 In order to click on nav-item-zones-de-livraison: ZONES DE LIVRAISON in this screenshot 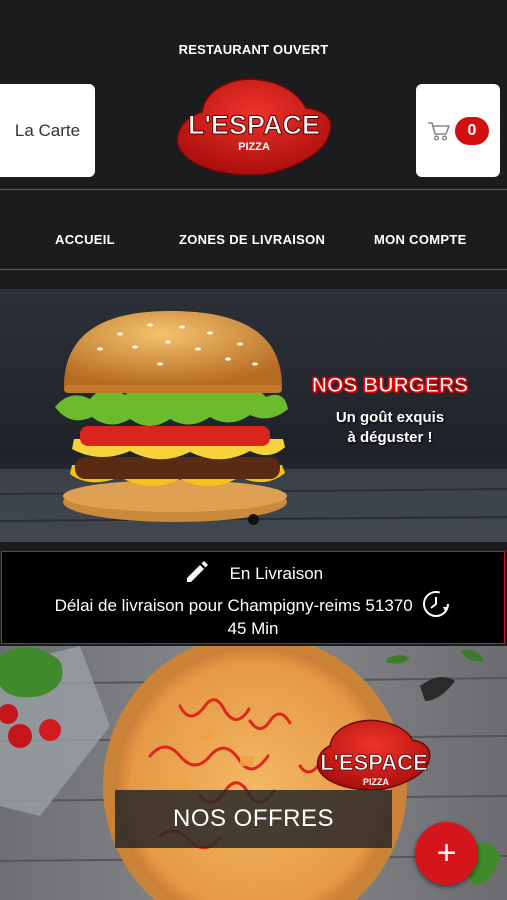, I will do `click(252, 239)`.